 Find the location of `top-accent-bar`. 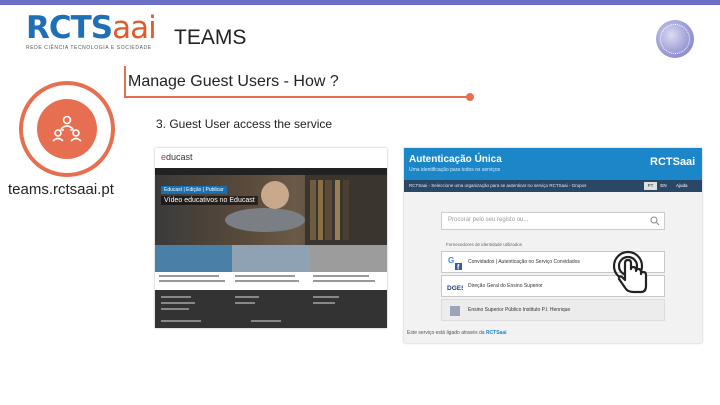

top-accent-bar is located at coordinates (360, 2).